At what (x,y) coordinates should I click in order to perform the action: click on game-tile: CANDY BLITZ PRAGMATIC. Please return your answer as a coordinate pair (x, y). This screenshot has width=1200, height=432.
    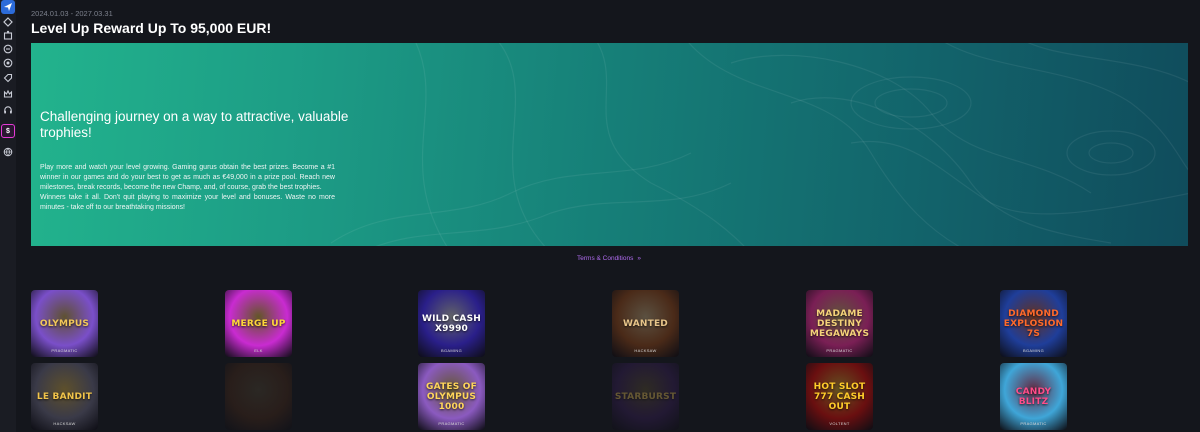
    Looking at the image, I should click on (1033, 396).